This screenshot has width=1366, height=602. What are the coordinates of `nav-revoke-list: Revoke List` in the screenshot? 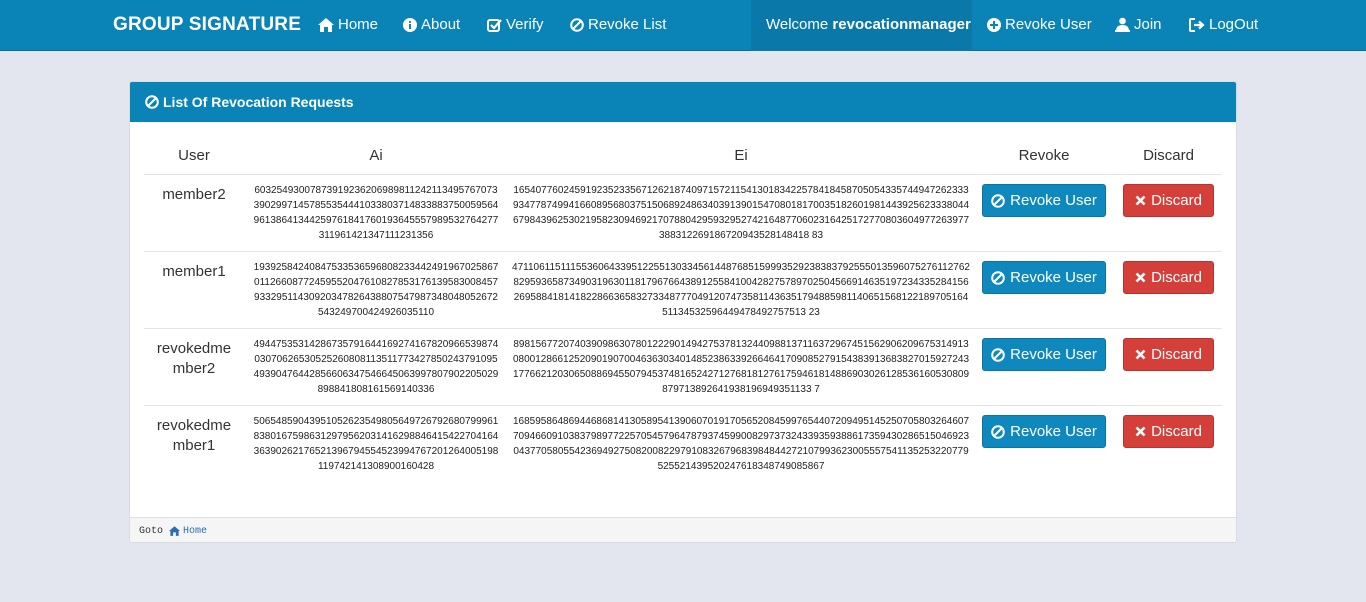 It's located at (618, 24).